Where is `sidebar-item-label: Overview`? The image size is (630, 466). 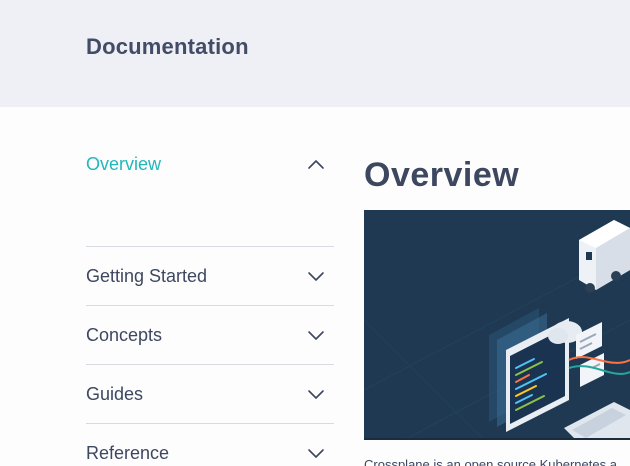 sidebar-item-label: Overview is located at coordinates (124, 164).